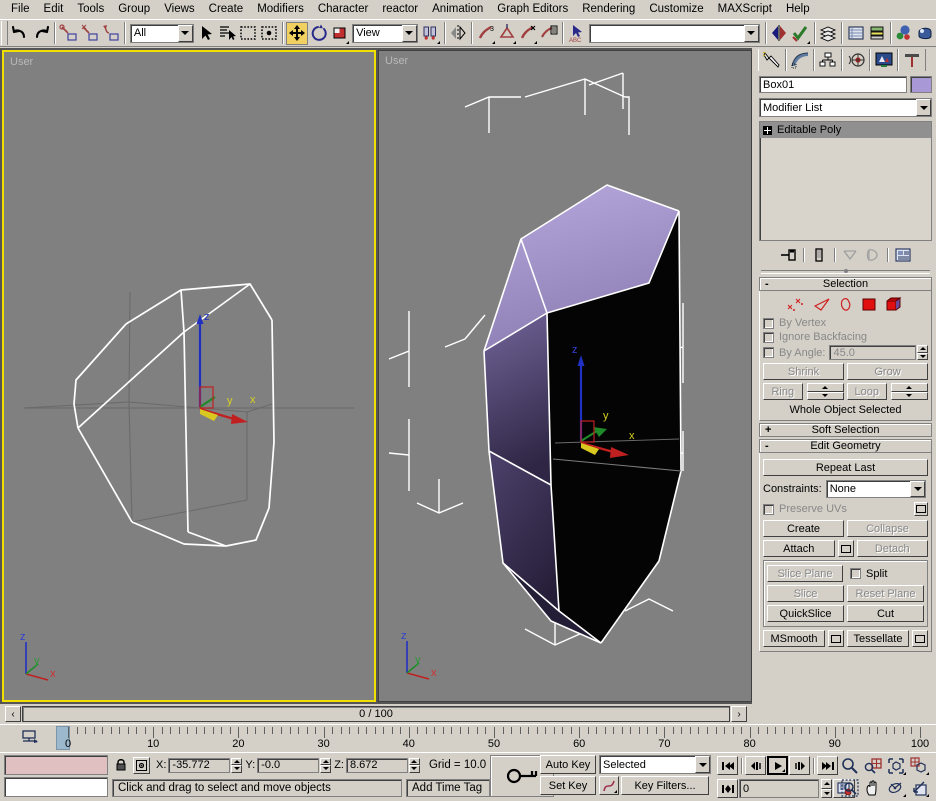 The width and height of the screenshot is (936, 801). I want to click on utilities-tab-icon, so click(912, 60).